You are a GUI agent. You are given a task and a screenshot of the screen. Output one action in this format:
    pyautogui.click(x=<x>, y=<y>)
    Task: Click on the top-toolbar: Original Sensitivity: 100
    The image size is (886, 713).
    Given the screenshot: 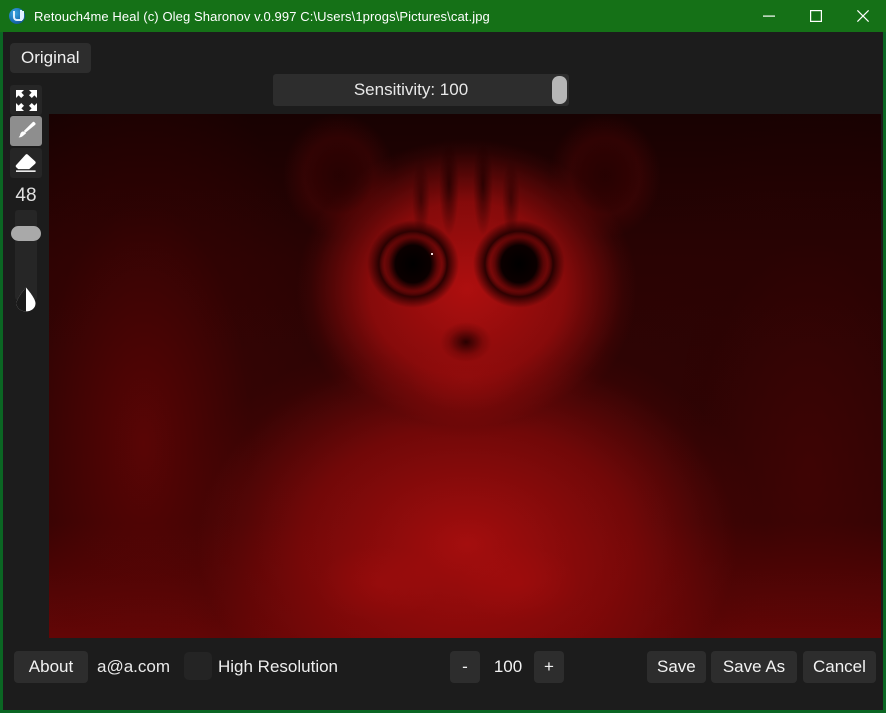 What is the action you would take?
    pyautogui.click(x=443, y=69)
    